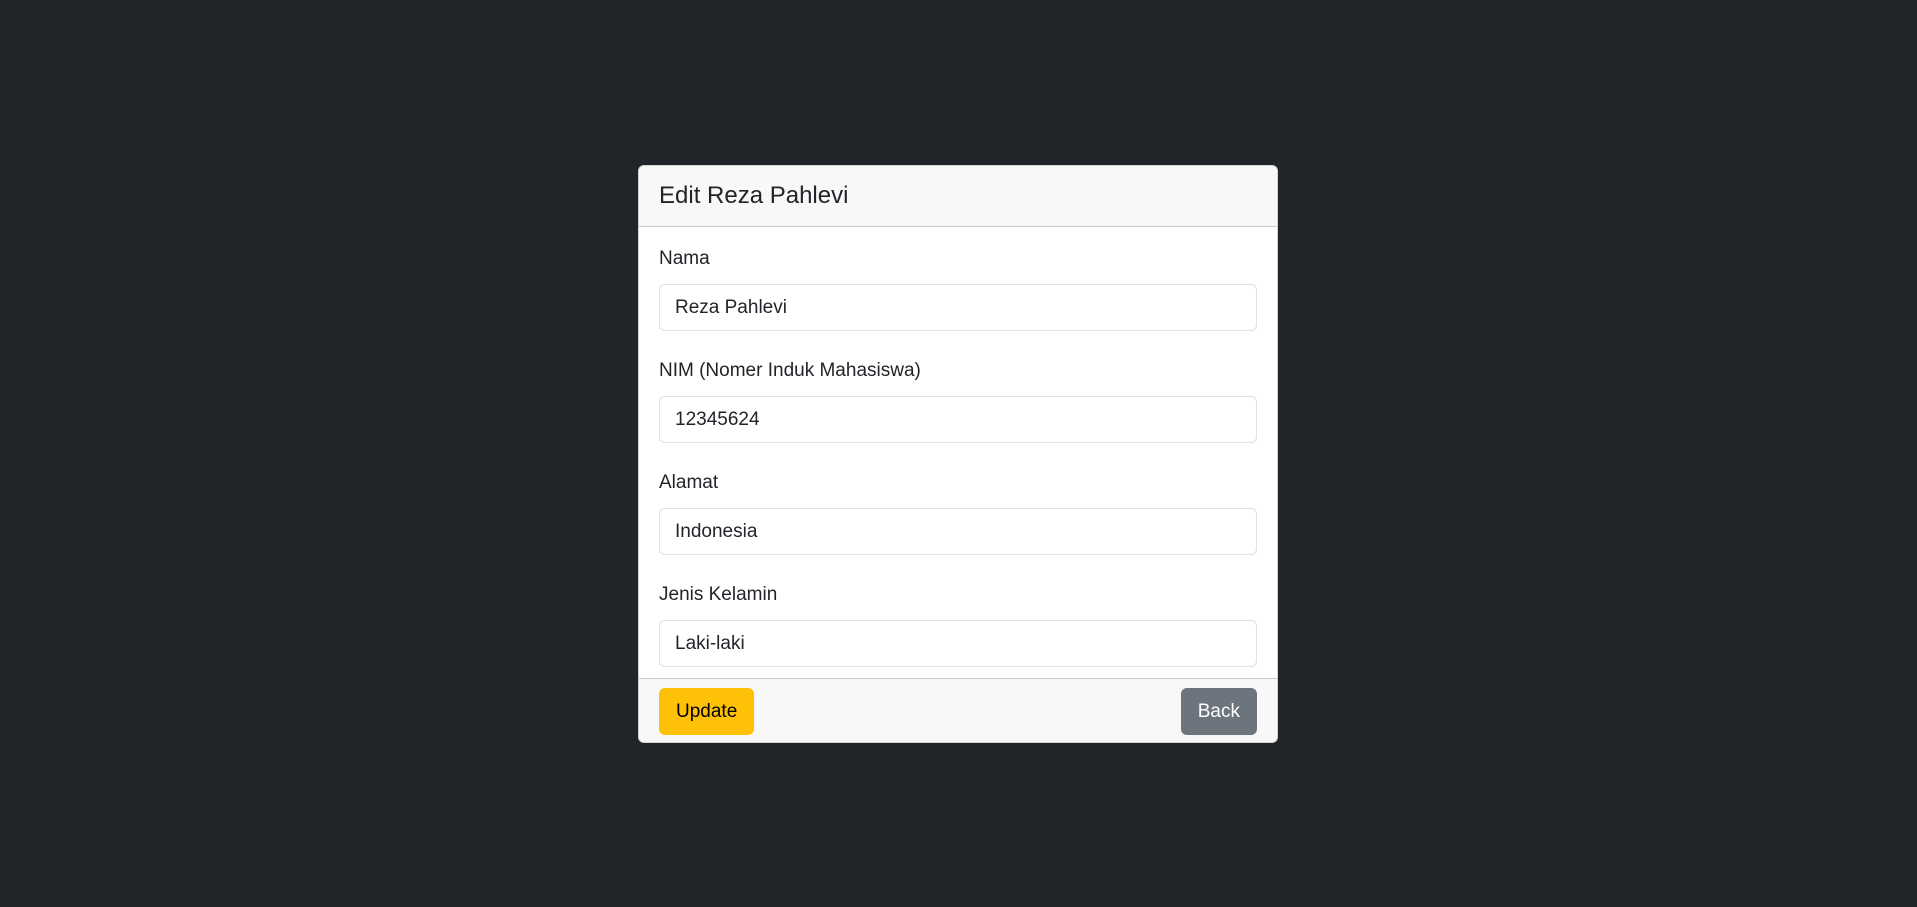 This screenshot has height=907, width=1917. What do you see at coordinates (958, 419) in the screenshot?
I see `nim-input` at bounding box center [958, 419].